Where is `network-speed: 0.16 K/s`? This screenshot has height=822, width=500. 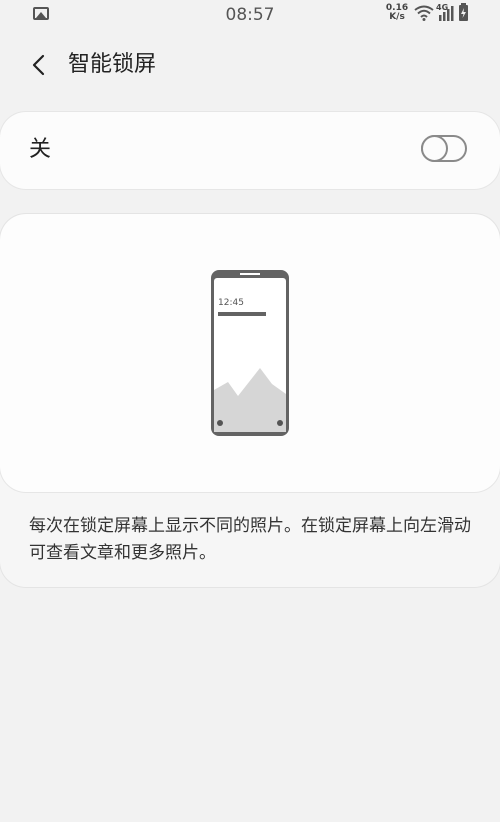
network-speed: 0.16 K/s is located at coordinates (397, 13).